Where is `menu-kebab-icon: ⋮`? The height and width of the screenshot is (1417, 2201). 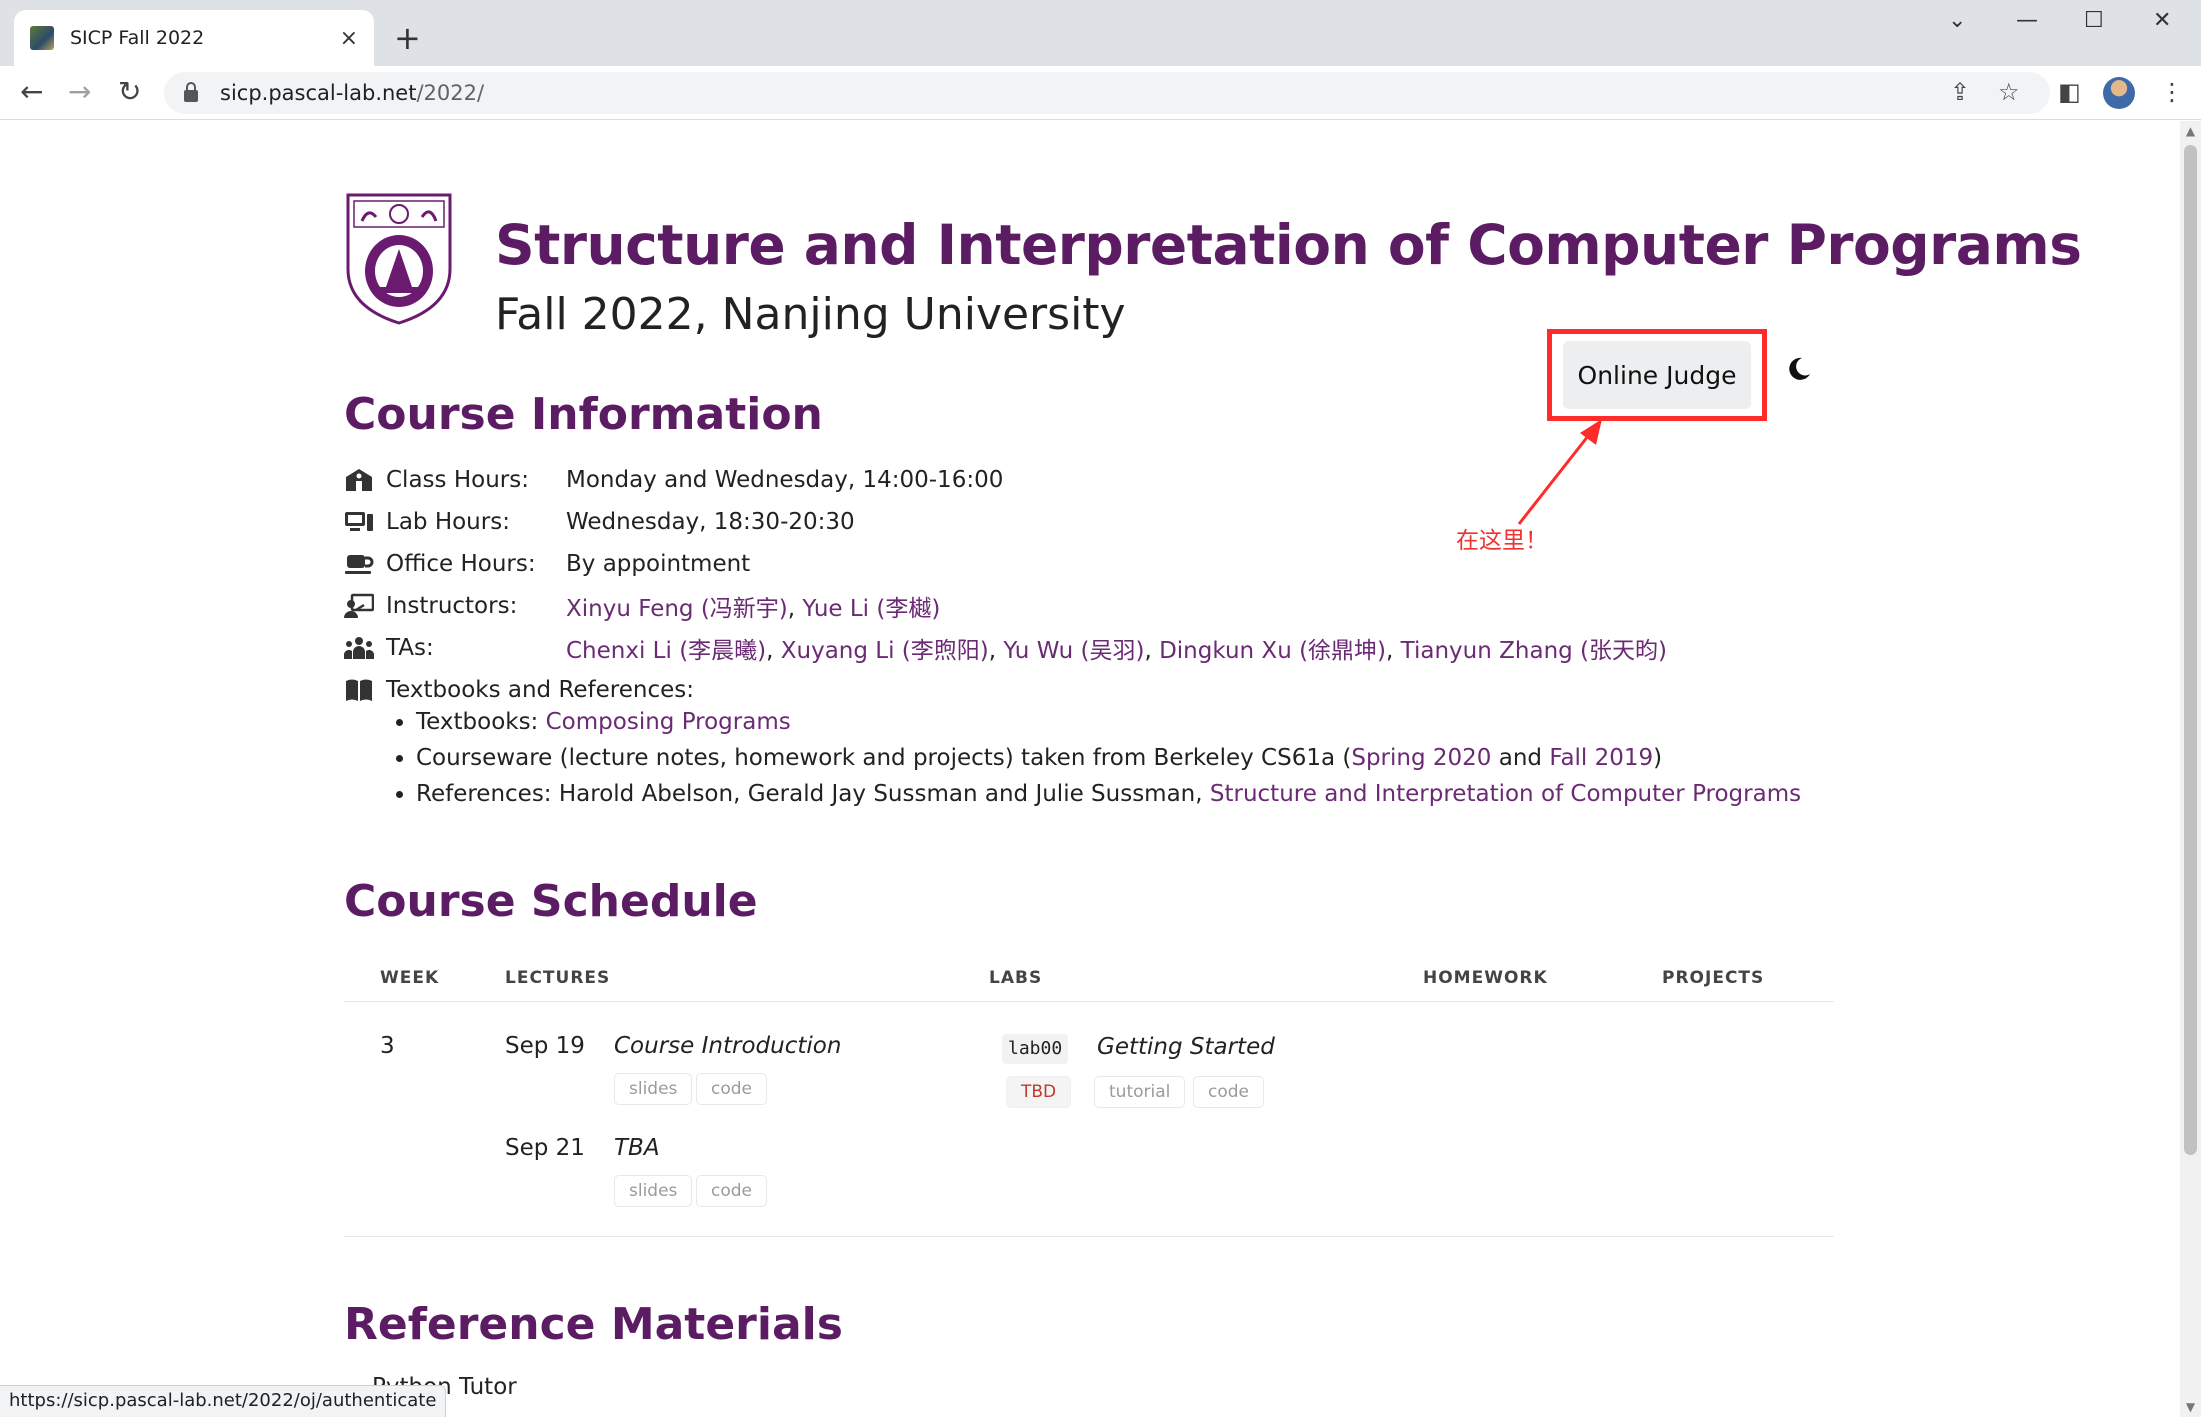
menu-kebab-icon: ⋮ is located at coordinates (2172, 92).